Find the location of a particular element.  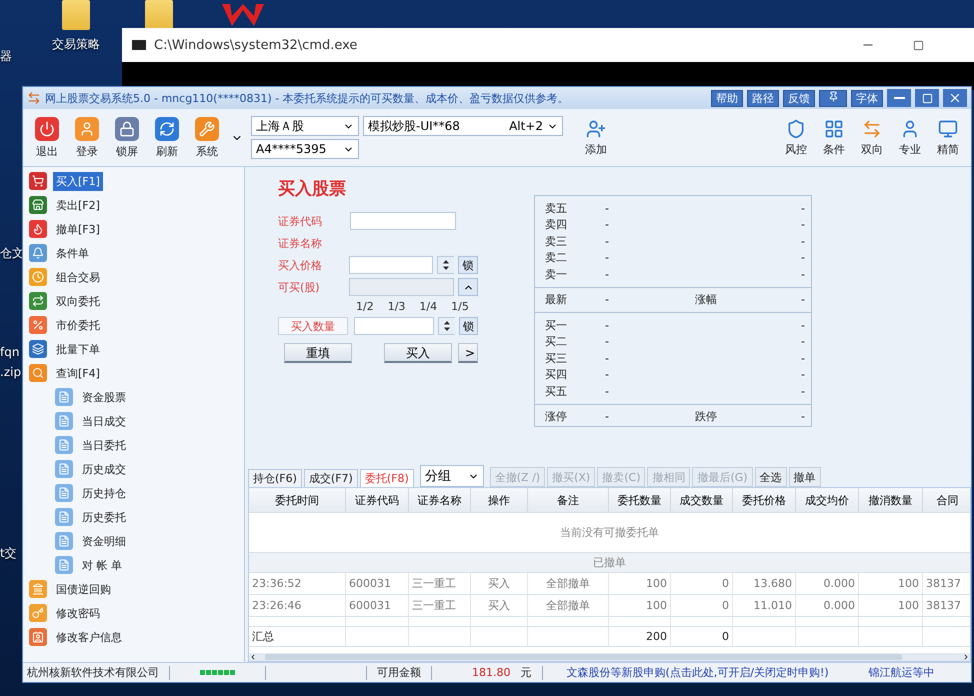

toolbar-button: 系统 is located at coordinates (207, 137).